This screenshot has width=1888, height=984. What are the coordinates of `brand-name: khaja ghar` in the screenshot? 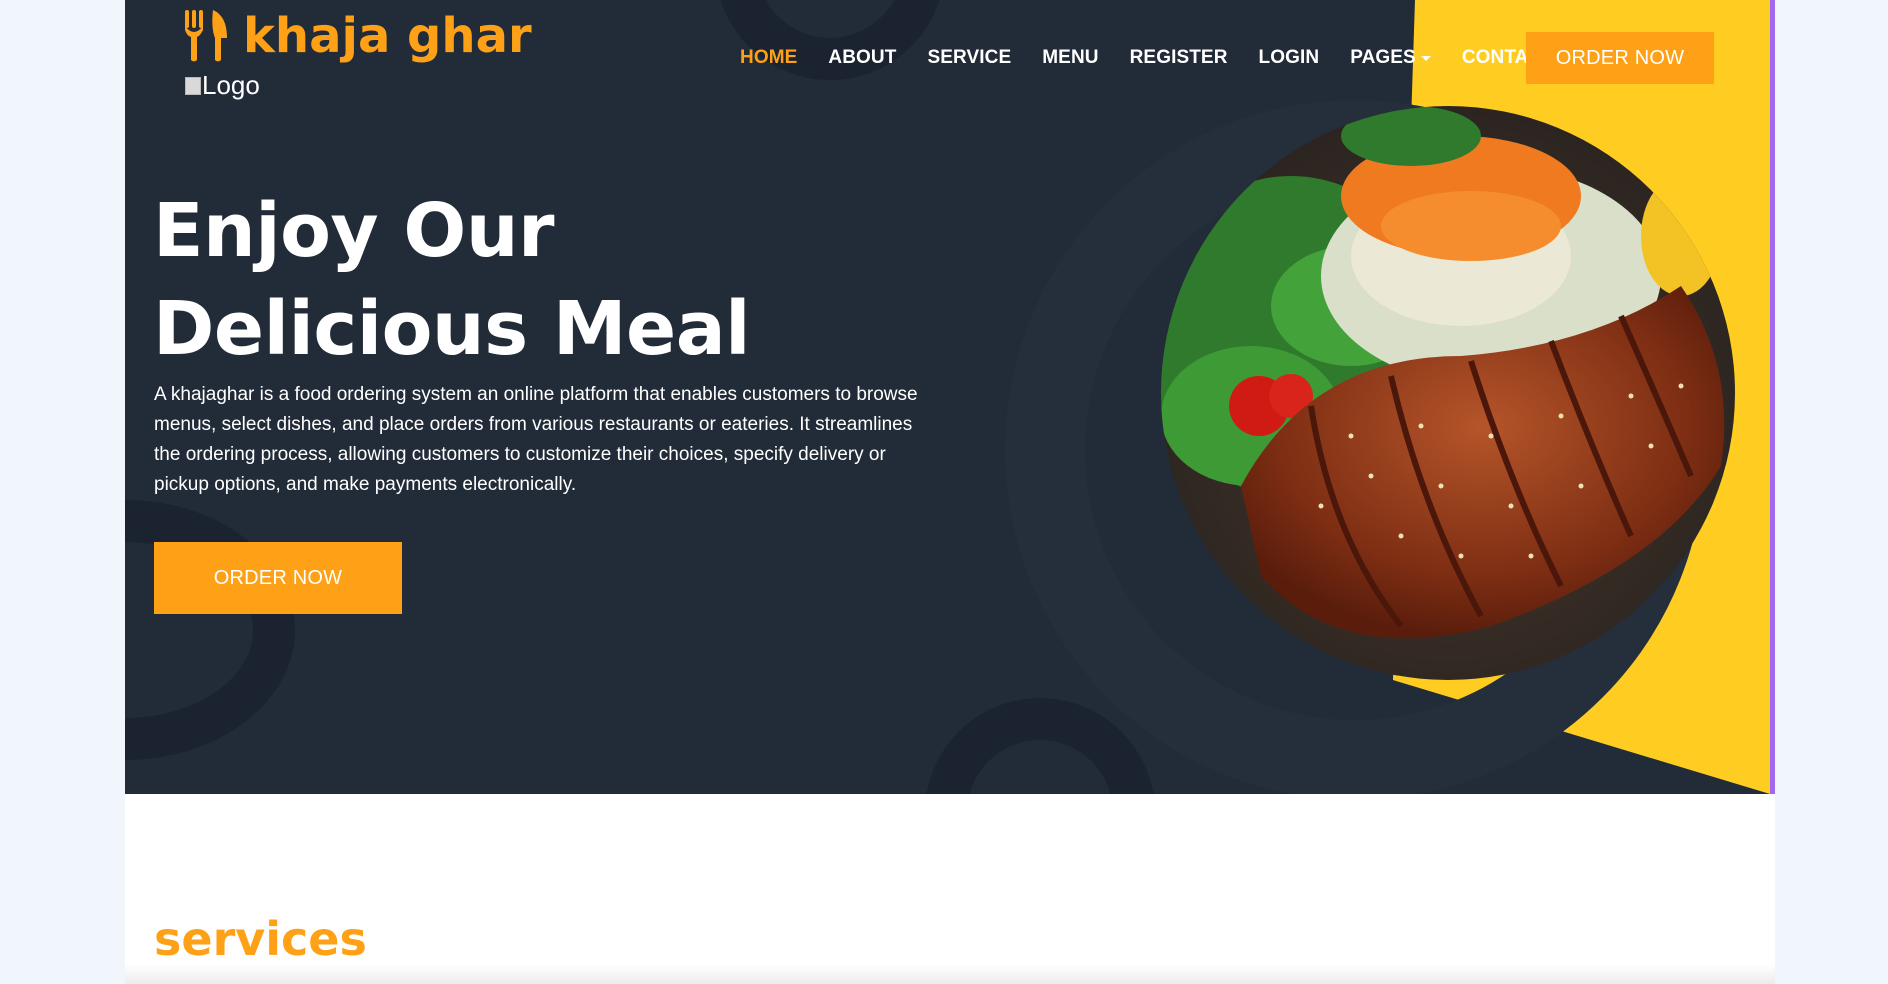 It's located at (387, 36).